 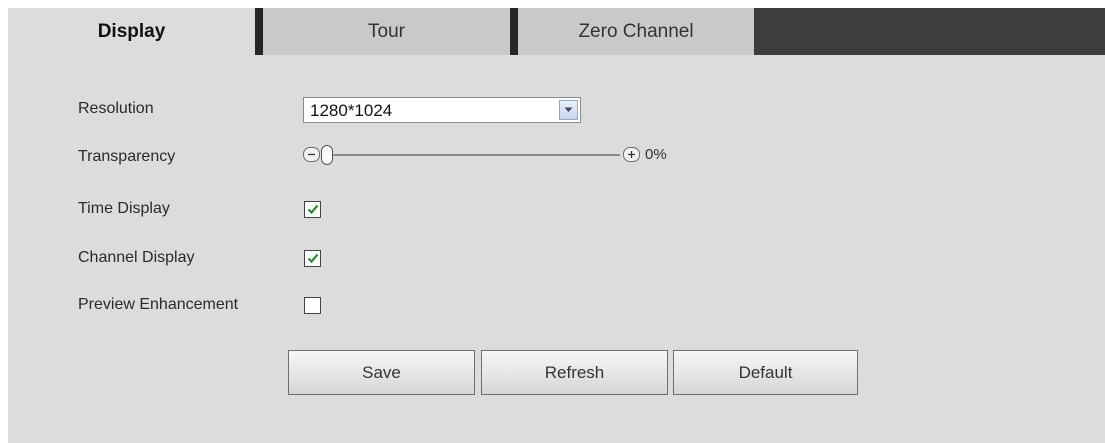 What do you see at coordinates (351, 110) in the screenshot?
I see `resolution-value: 1280*1024` at bounding box center [351, 110].